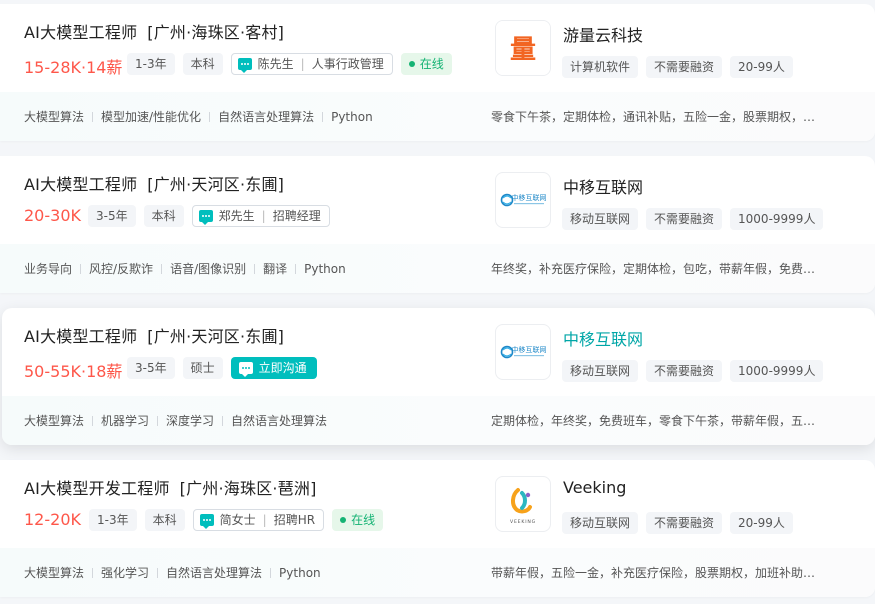 This screenshot has width=875, height=604. Describe the element at coordinates (282, 368) in the screenshot. I see `chat-now-label: 立即沟通` at that location.